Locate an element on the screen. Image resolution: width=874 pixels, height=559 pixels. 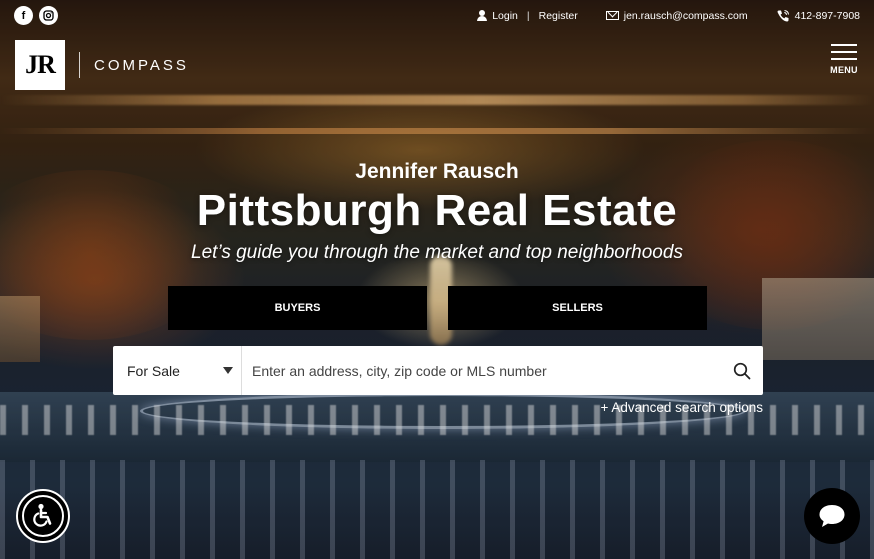
caret-down-icon is located at coordinates (228, 370).